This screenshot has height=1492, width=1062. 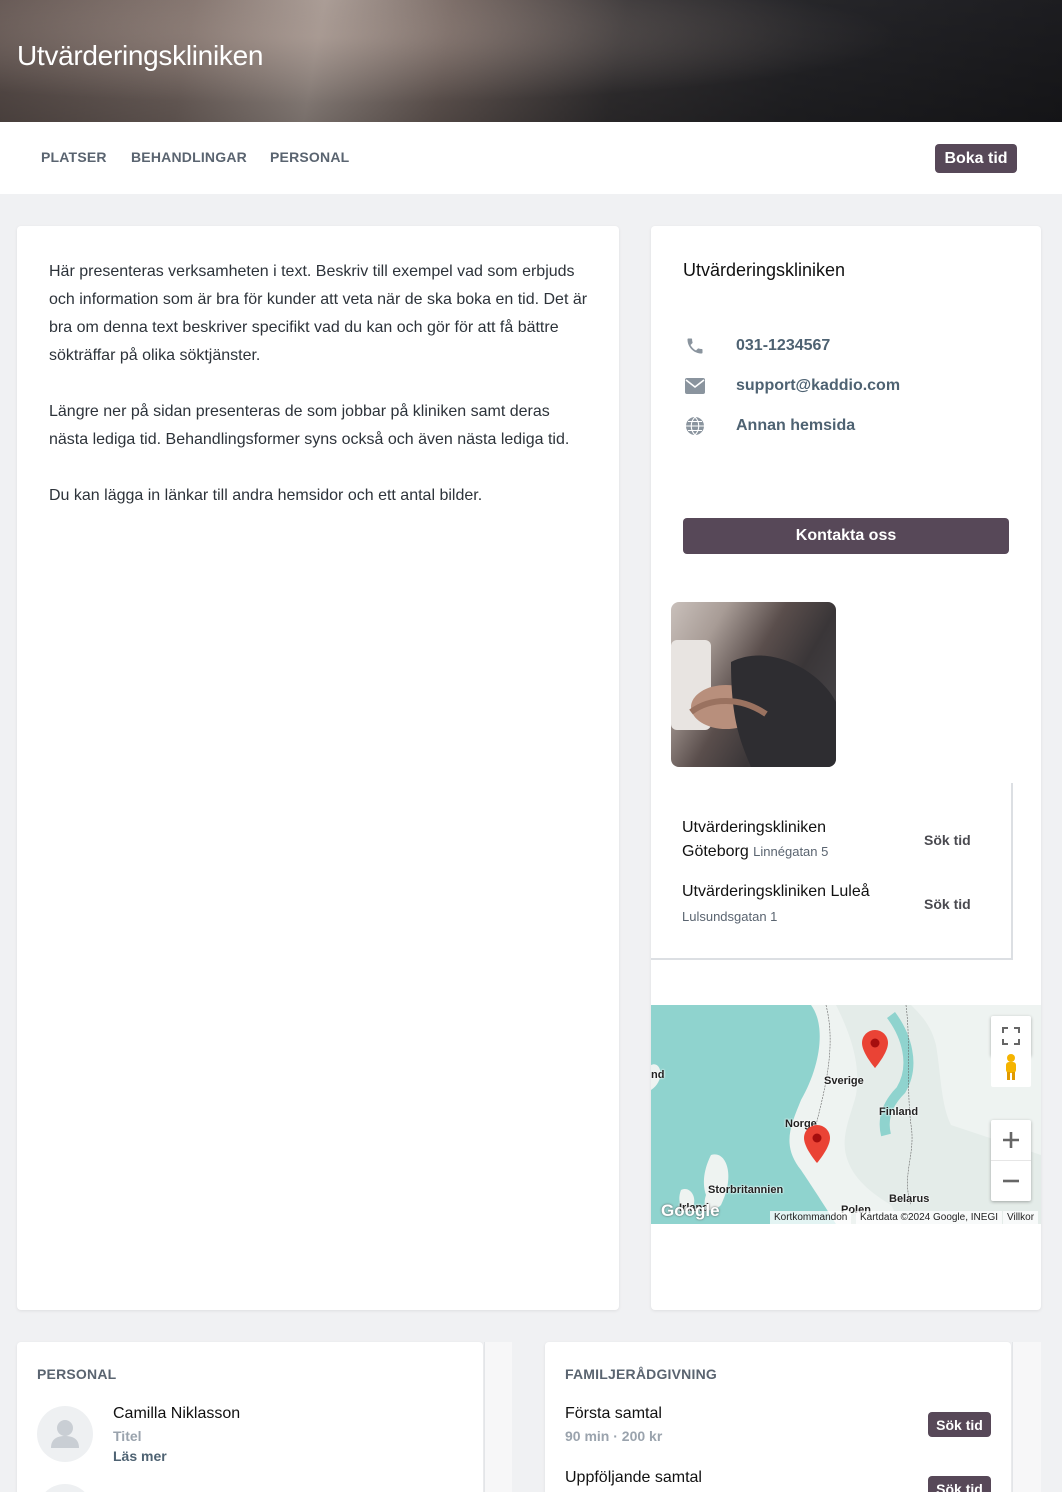 What do you see at coordinates (753, 684) in the screenshot?
I see `clinic-photo` at bounding box center [753, 684].